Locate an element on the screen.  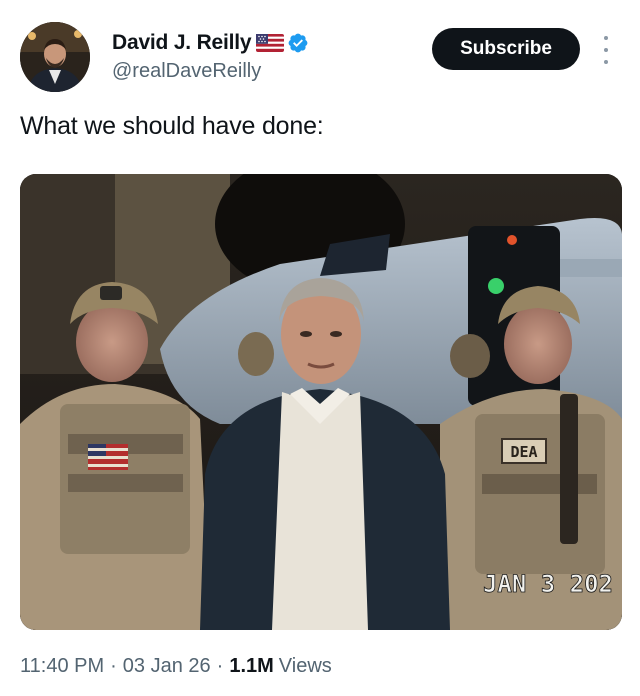
name-row: David J. Reilly is located at coordinates (210, 43).